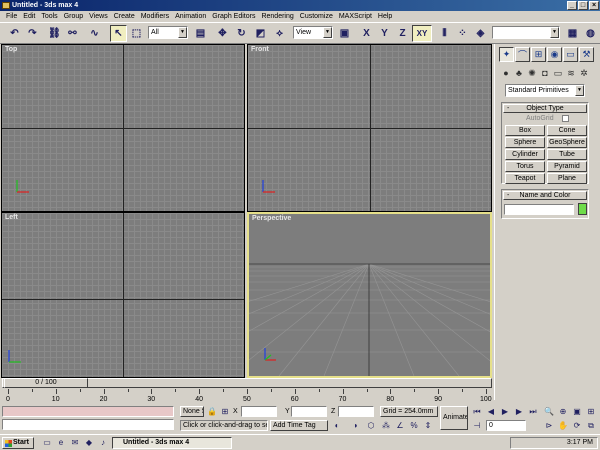 This screenshot has height=450, width=600. Describe the element at coordinates (316, 16) in the screenshot. I see `menu-customize: Customize` at that location.